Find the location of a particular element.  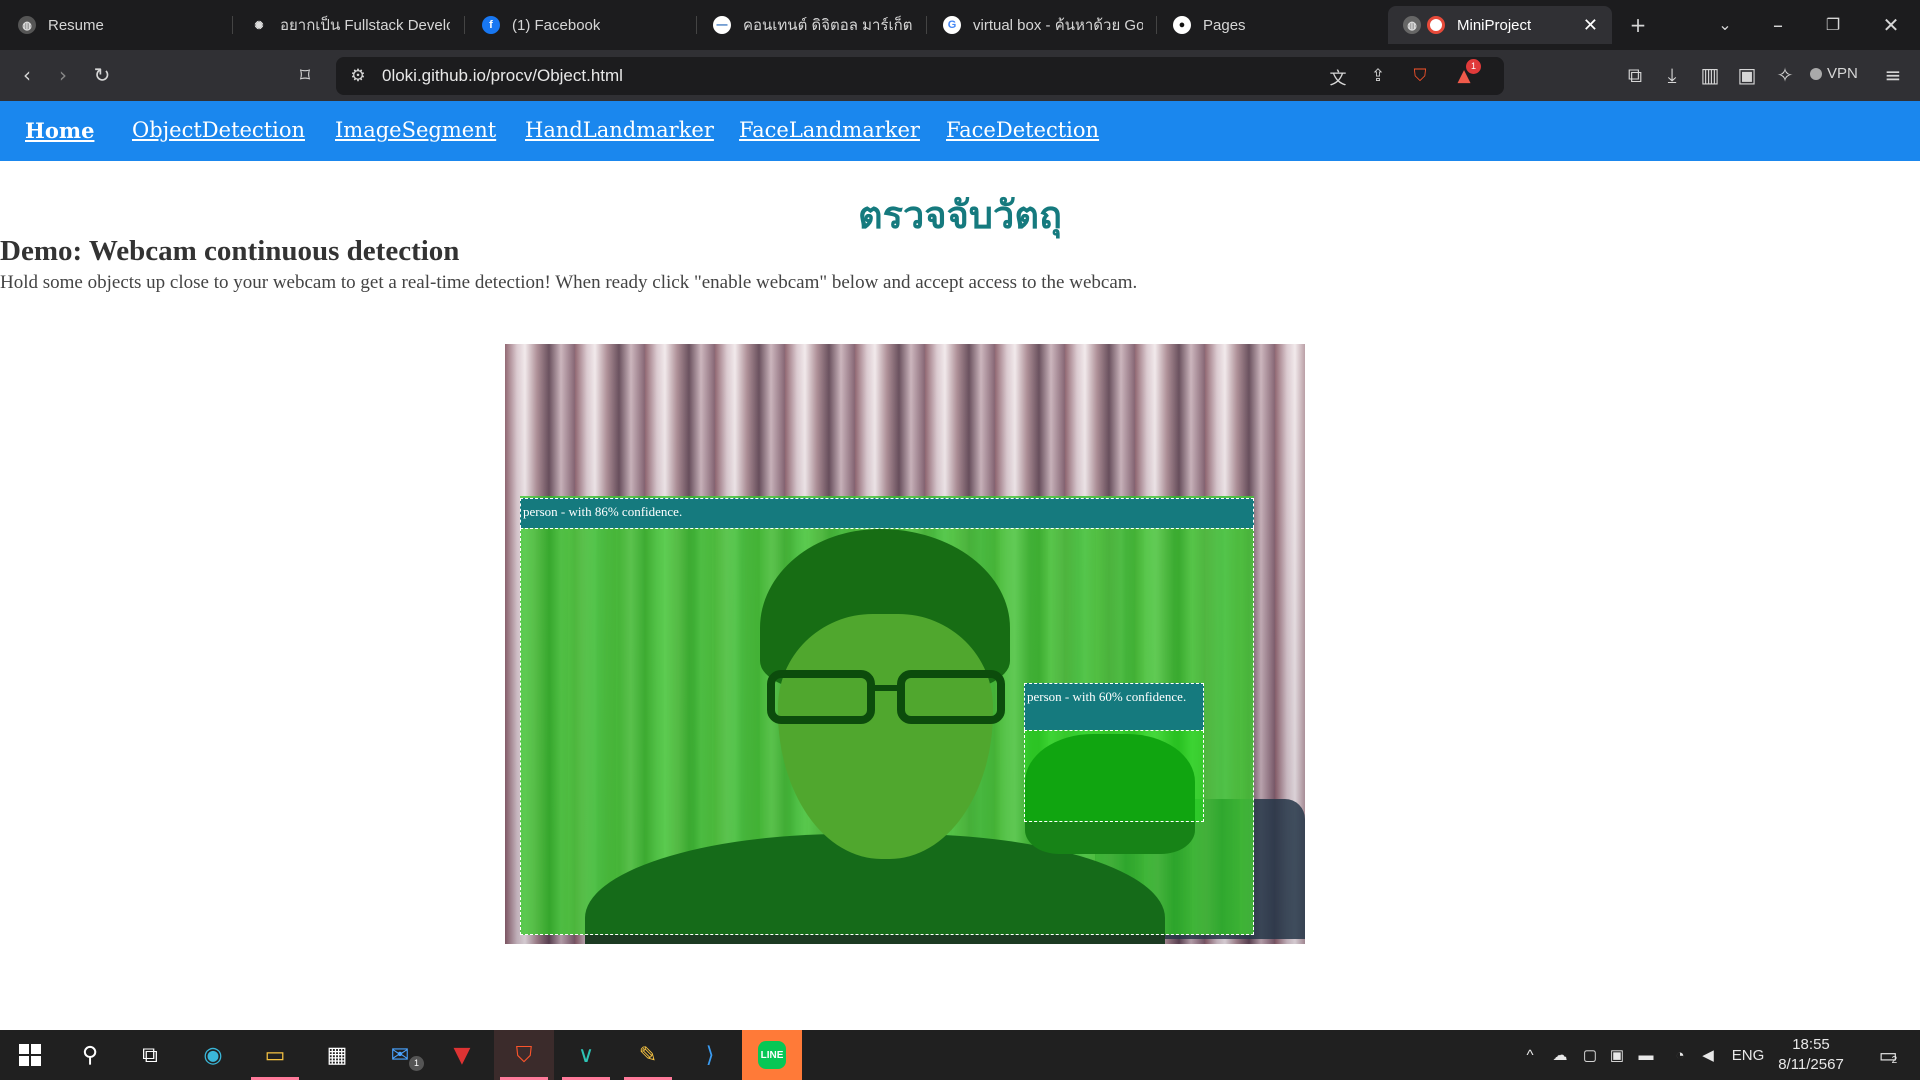

tab-virtualbox-search: G virtual box - ค้นหาด้วย Google is located at coordinates (1043, 25).